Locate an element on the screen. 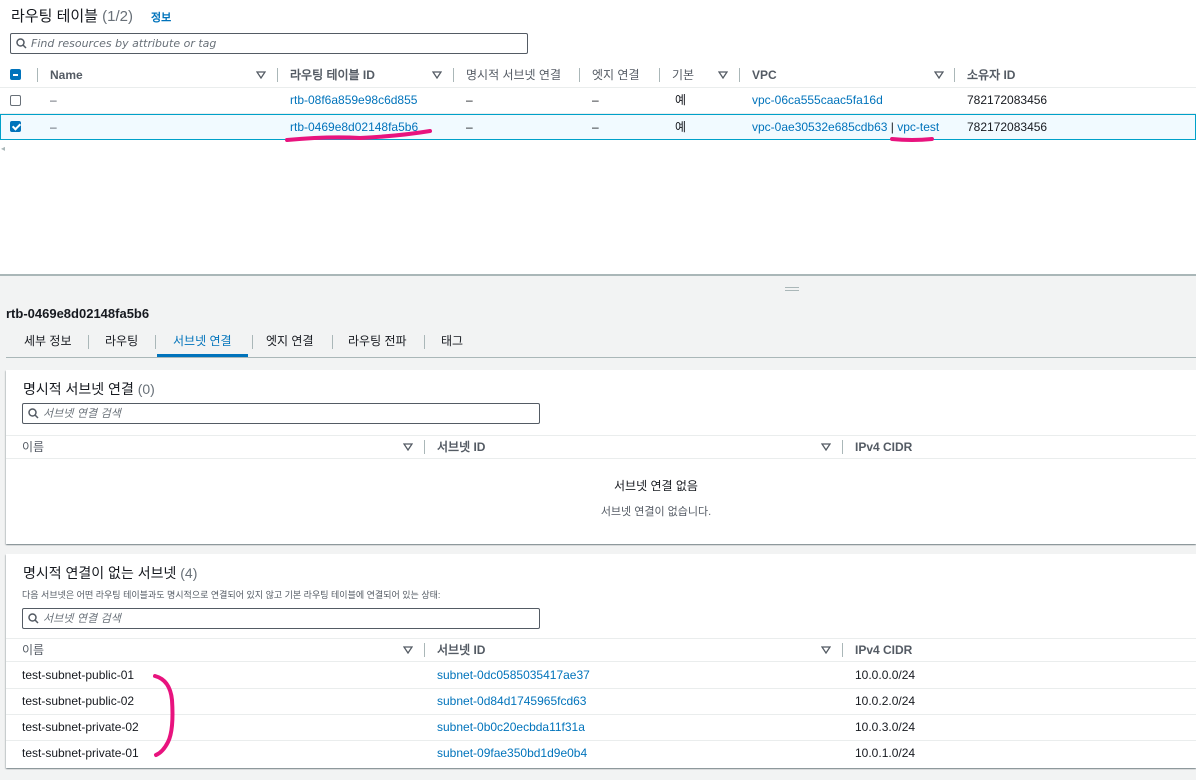  vpc-link: vpc-06ca555caac5fa16d is located at coordinates (817, 100).